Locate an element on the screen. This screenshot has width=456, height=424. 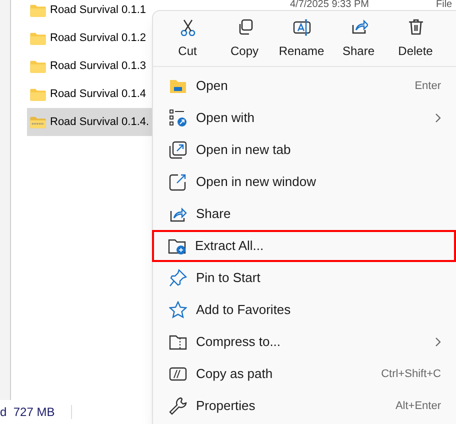
date-modified: 4/7/2025 9:33 PM is located at coordinates (329, 5).